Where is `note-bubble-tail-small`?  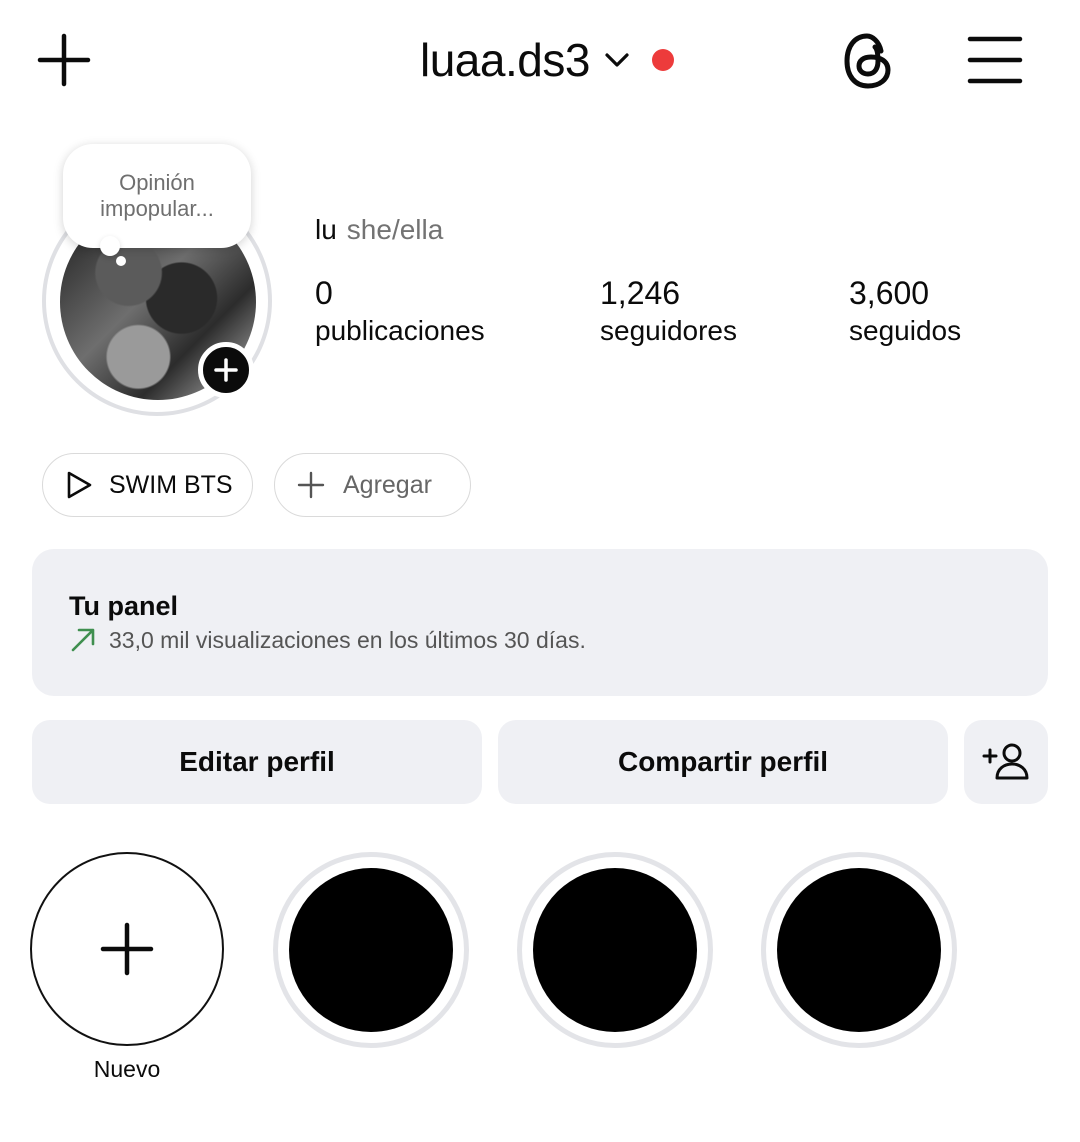 note-bubble-tail-small is located at coordinates (121, 261).